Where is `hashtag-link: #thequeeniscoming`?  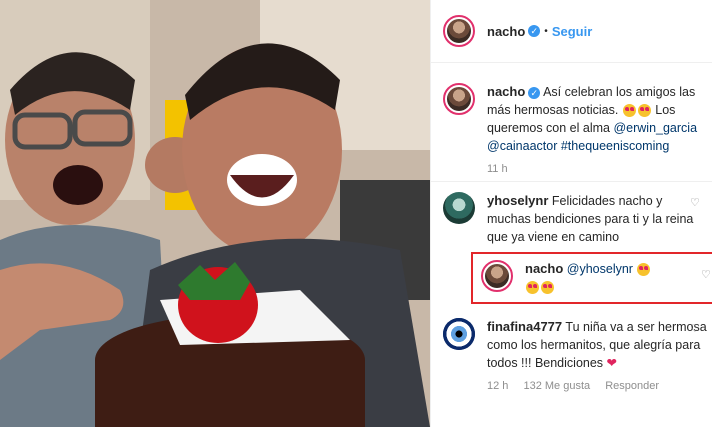 hashtag-link: #thequeeniscoming is located at coordinates (615, 146).